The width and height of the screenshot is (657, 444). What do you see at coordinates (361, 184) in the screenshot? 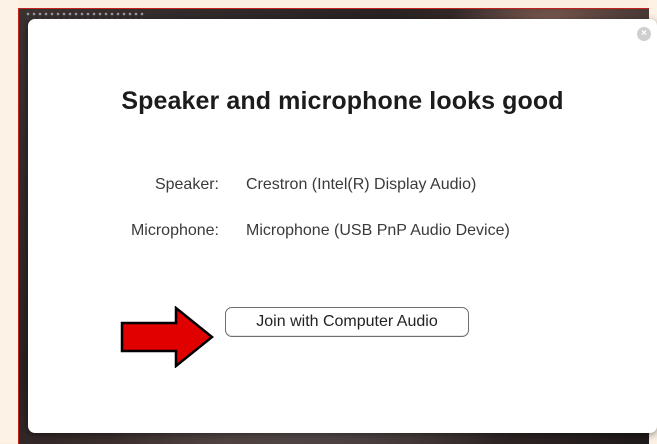
I see `speaker-value: Crestron (Intel(R) Display Audio)` at bounding box center [361, 184].